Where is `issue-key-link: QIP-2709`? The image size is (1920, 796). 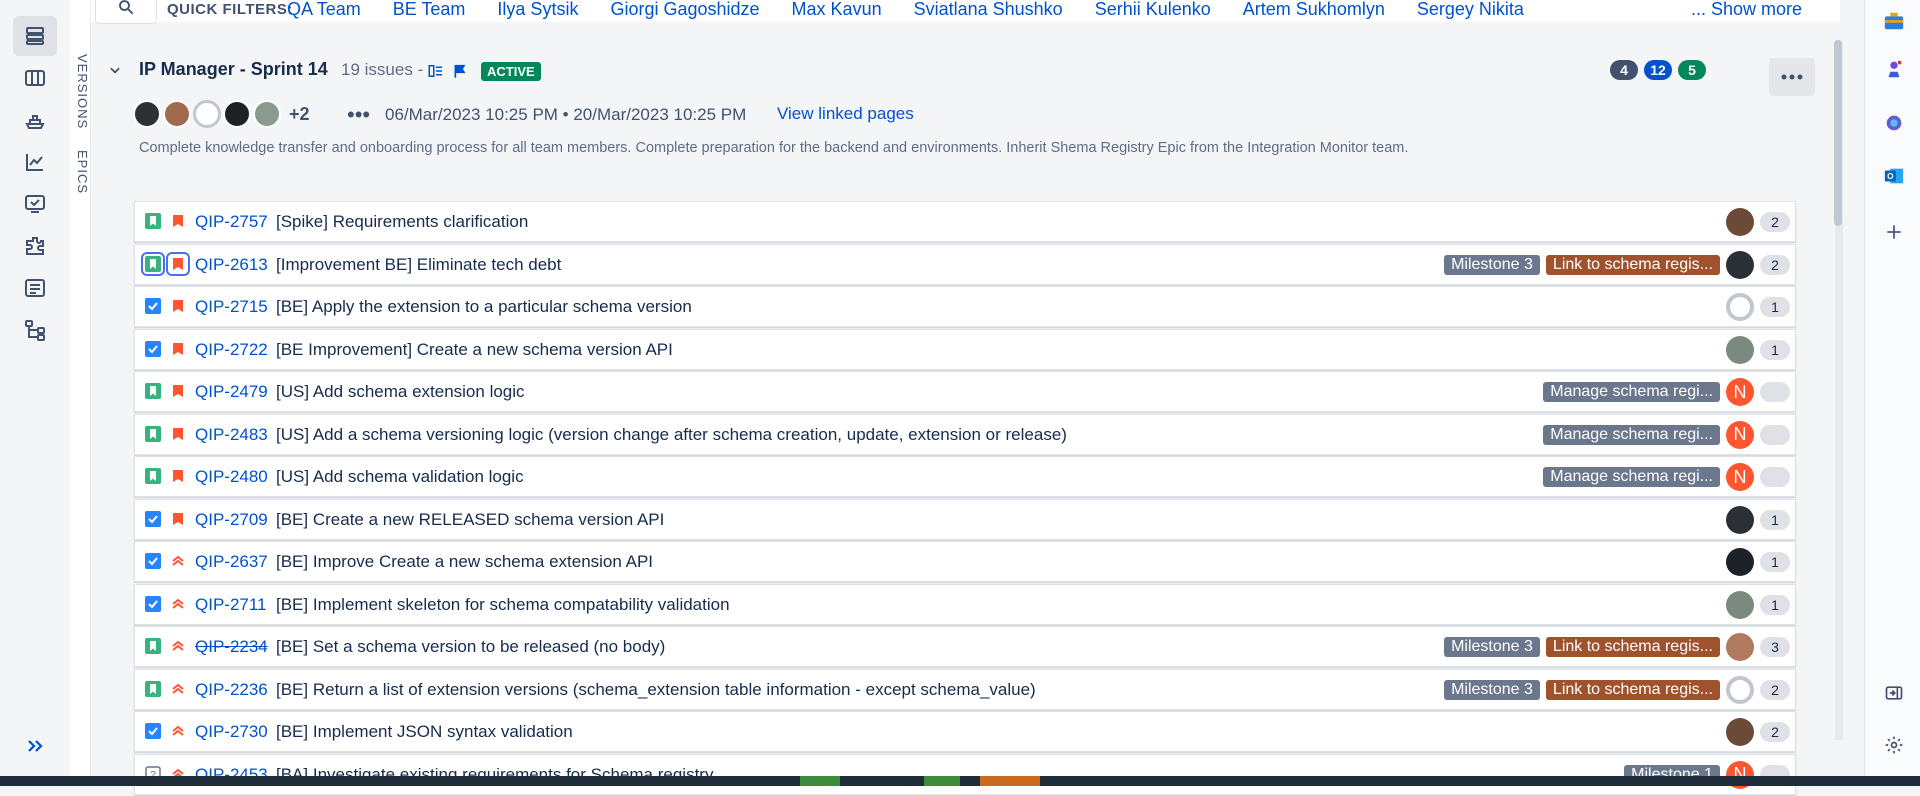 issue-key-link: QIP-2709 is located at coordinates (231, 520).